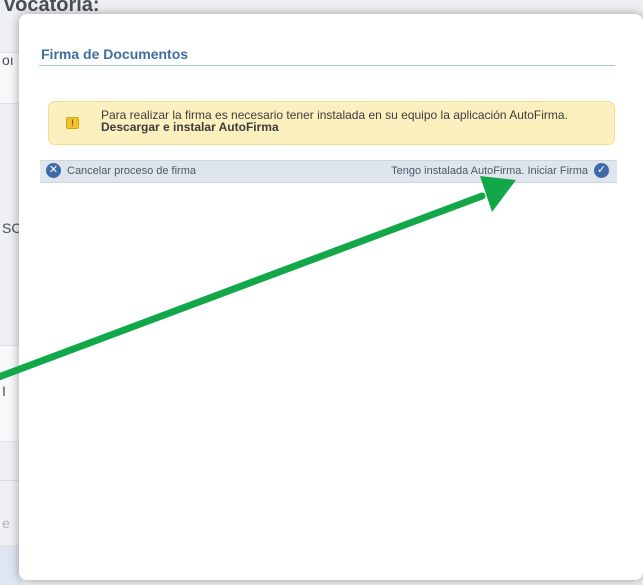  Describe the element at coordinates (132, 170) in the screenshot. I see `cancel-signature-label: Cancelar proceso de firma` at that location.